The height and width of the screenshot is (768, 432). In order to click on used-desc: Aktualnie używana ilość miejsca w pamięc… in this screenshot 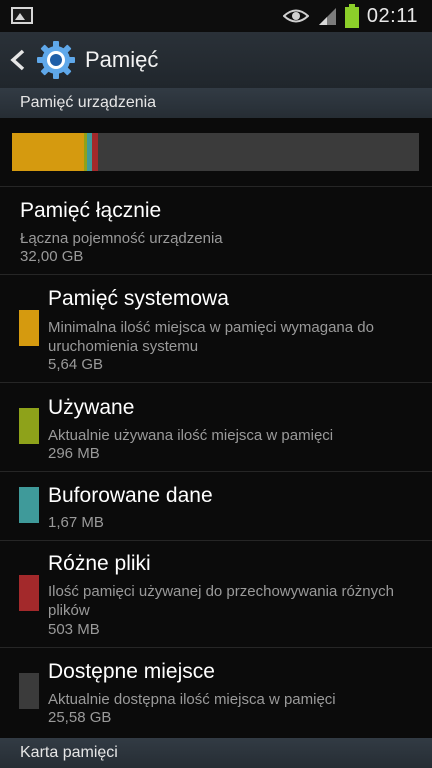, I will do `click(191, 435)`.